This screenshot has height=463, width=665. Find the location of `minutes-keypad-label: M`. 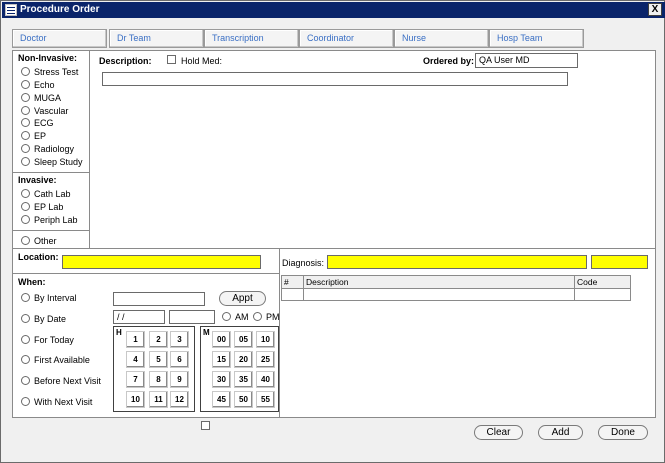

minutes-keypad-label: M is located at coordinates (206, 332).